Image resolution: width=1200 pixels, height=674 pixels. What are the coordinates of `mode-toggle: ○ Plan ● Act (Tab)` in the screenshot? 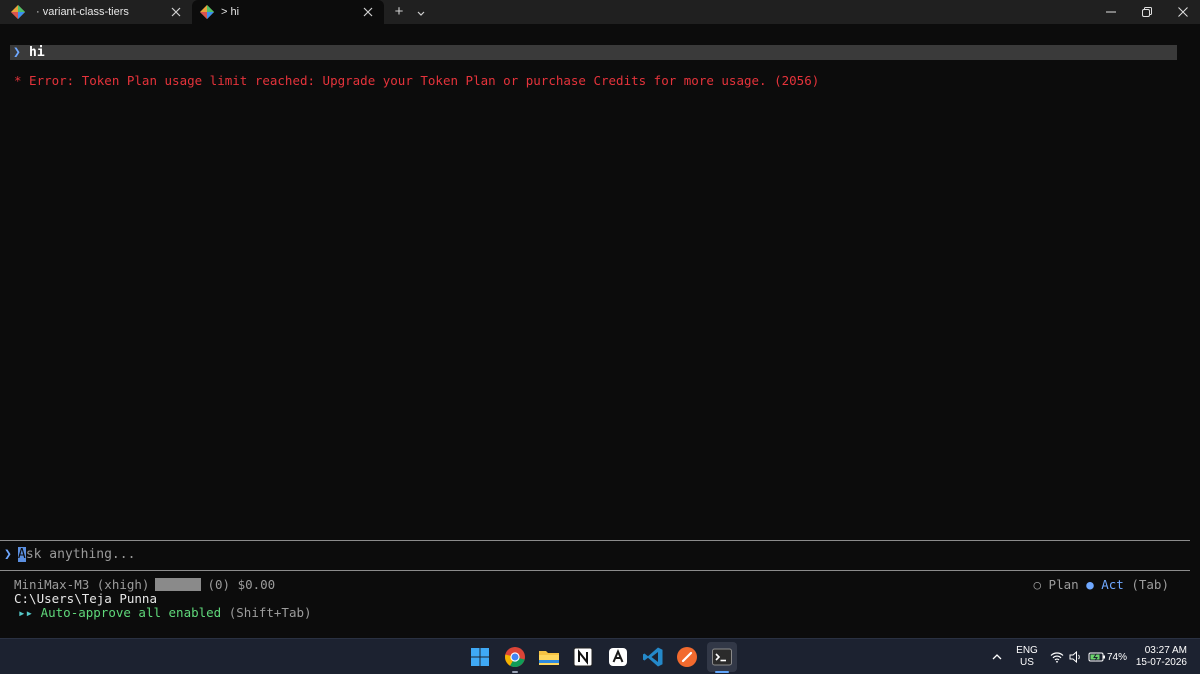 It's located at (1101, 584).